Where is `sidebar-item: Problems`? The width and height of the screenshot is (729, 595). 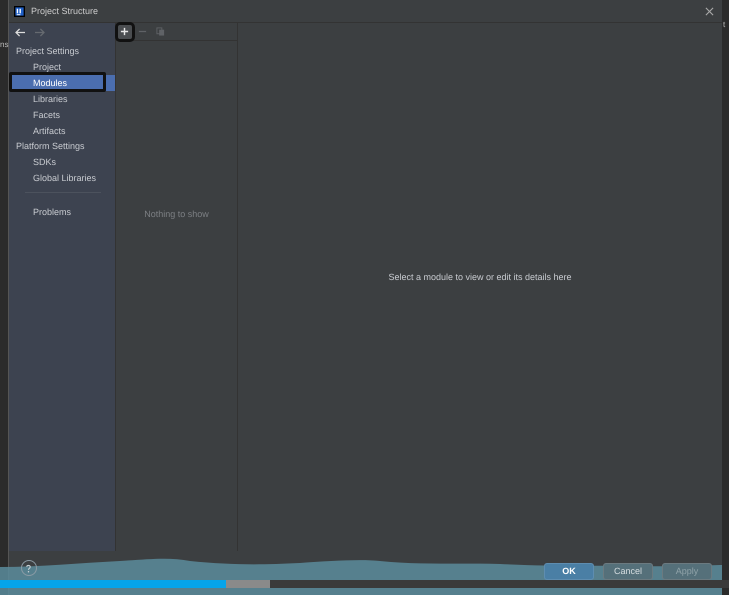
sidebar-item: Problems is located at coordinates (61, 212).